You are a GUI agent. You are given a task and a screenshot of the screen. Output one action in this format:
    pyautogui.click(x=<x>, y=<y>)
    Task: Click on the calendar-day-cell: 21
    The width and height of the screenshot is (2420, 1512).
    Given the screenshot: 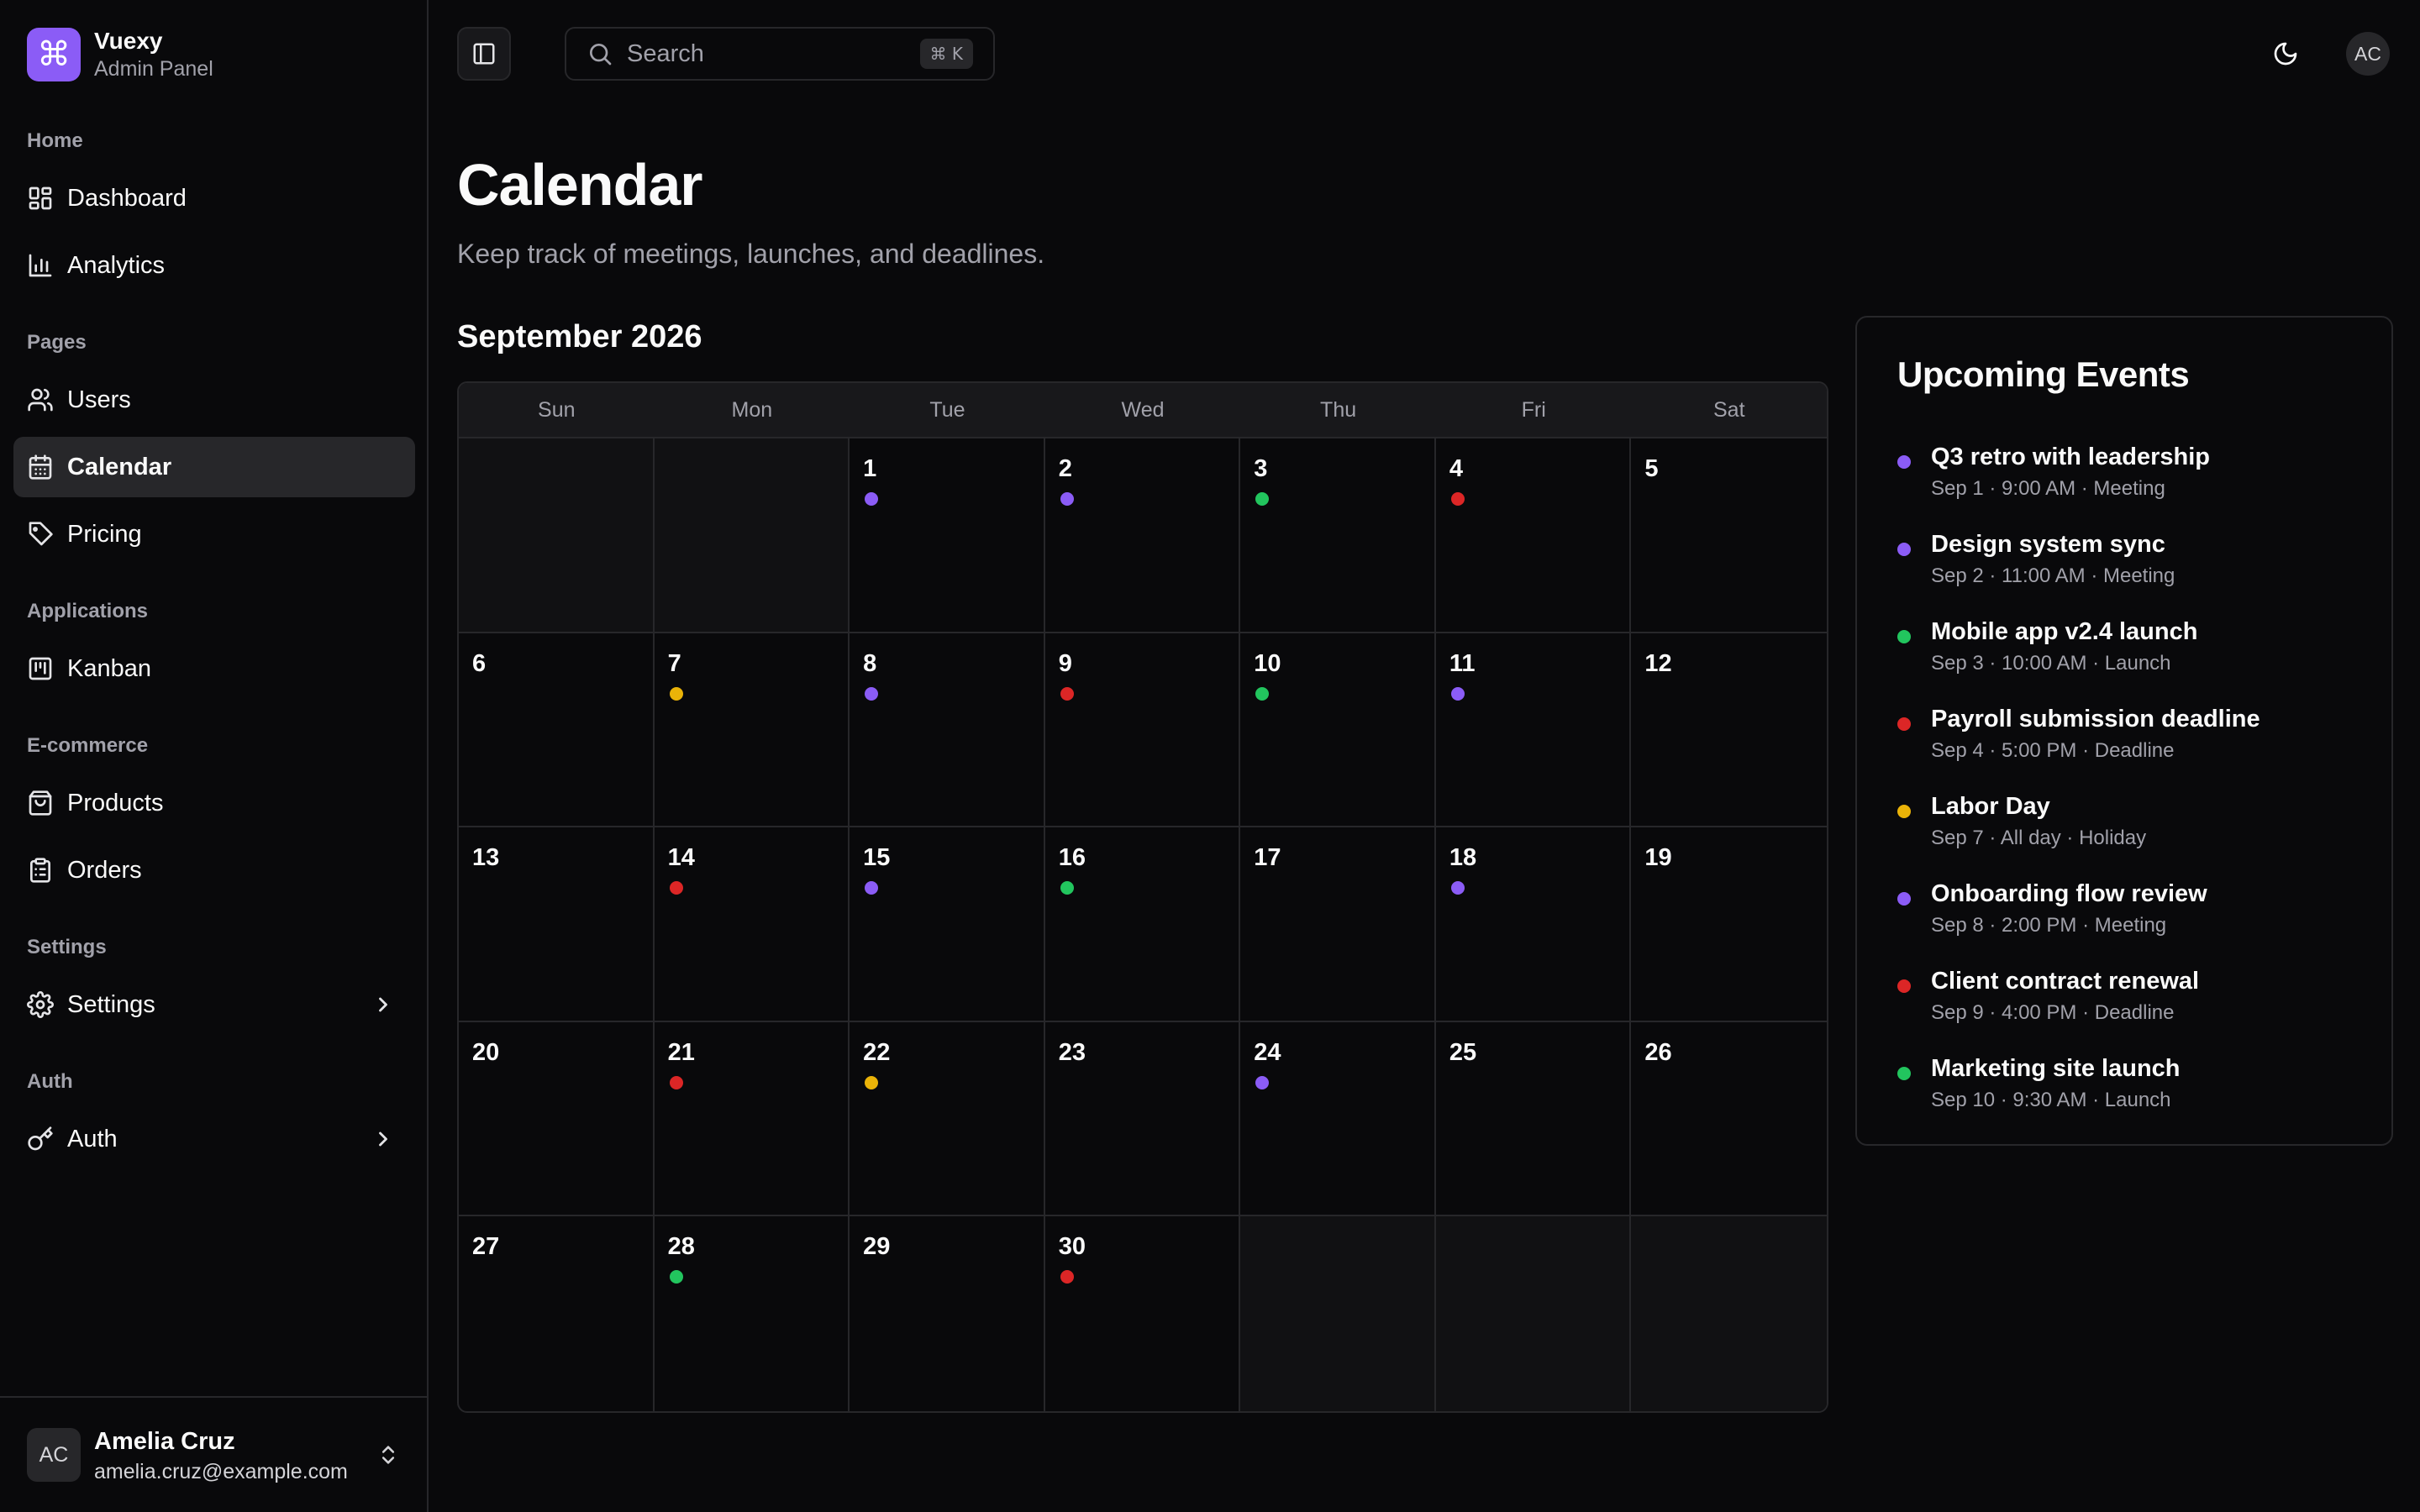 What is the action you would take?
    pyautogui.click(x=752, y=1119)
    